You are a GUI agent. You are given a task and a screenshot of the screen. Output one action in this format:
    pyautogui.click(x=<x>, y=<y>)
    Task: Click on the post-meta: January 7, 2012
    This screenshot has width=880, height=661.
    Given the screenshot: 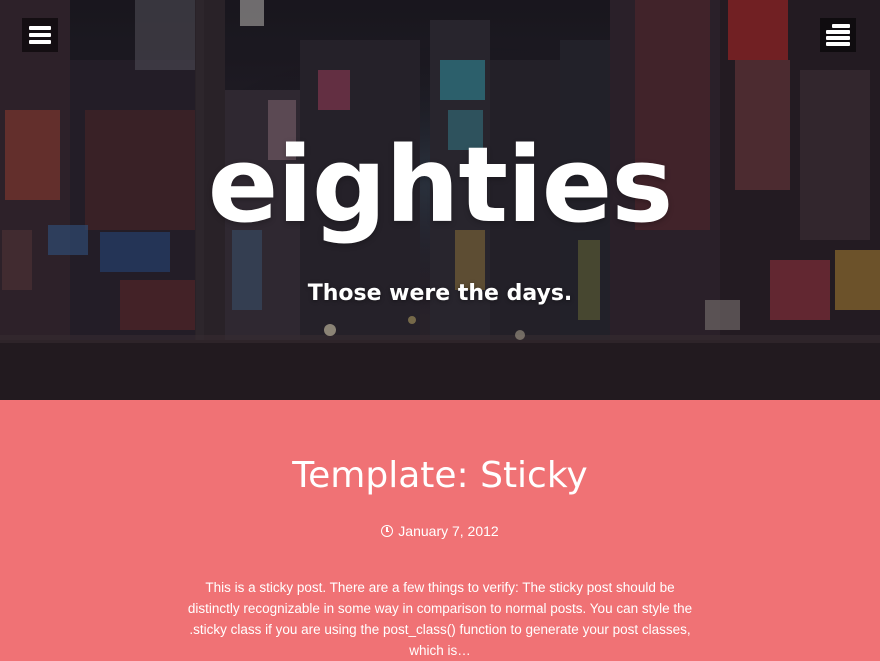 What is the action you would take?
    pyautogui.click(x=440, y=531)
    